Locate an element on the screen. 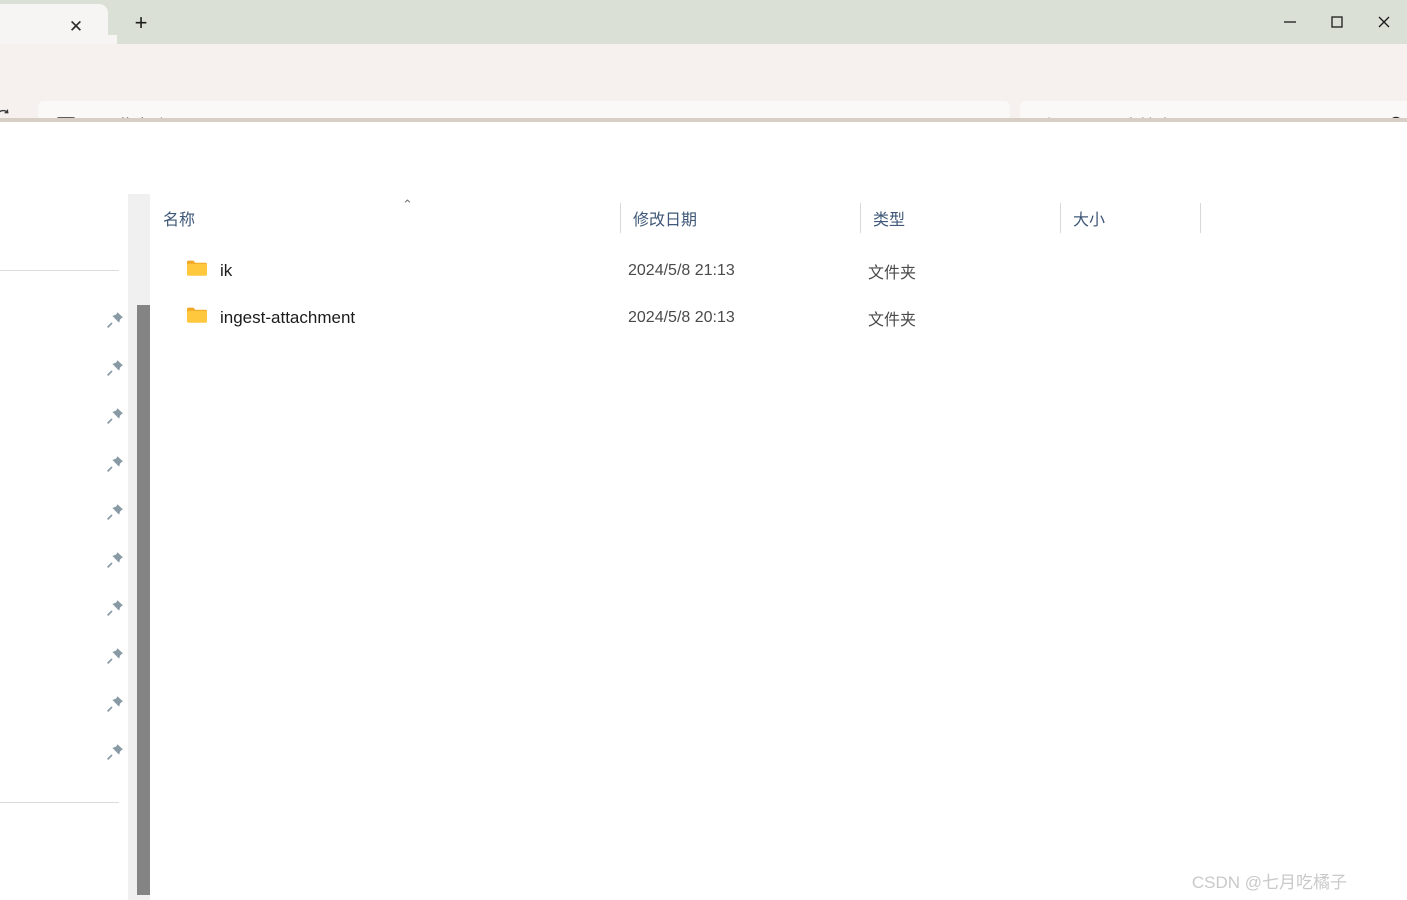 Image resolution: width=1407 pixels, height=900 pixels. column-header-name: 名称 is located at coordinates (385, 218).